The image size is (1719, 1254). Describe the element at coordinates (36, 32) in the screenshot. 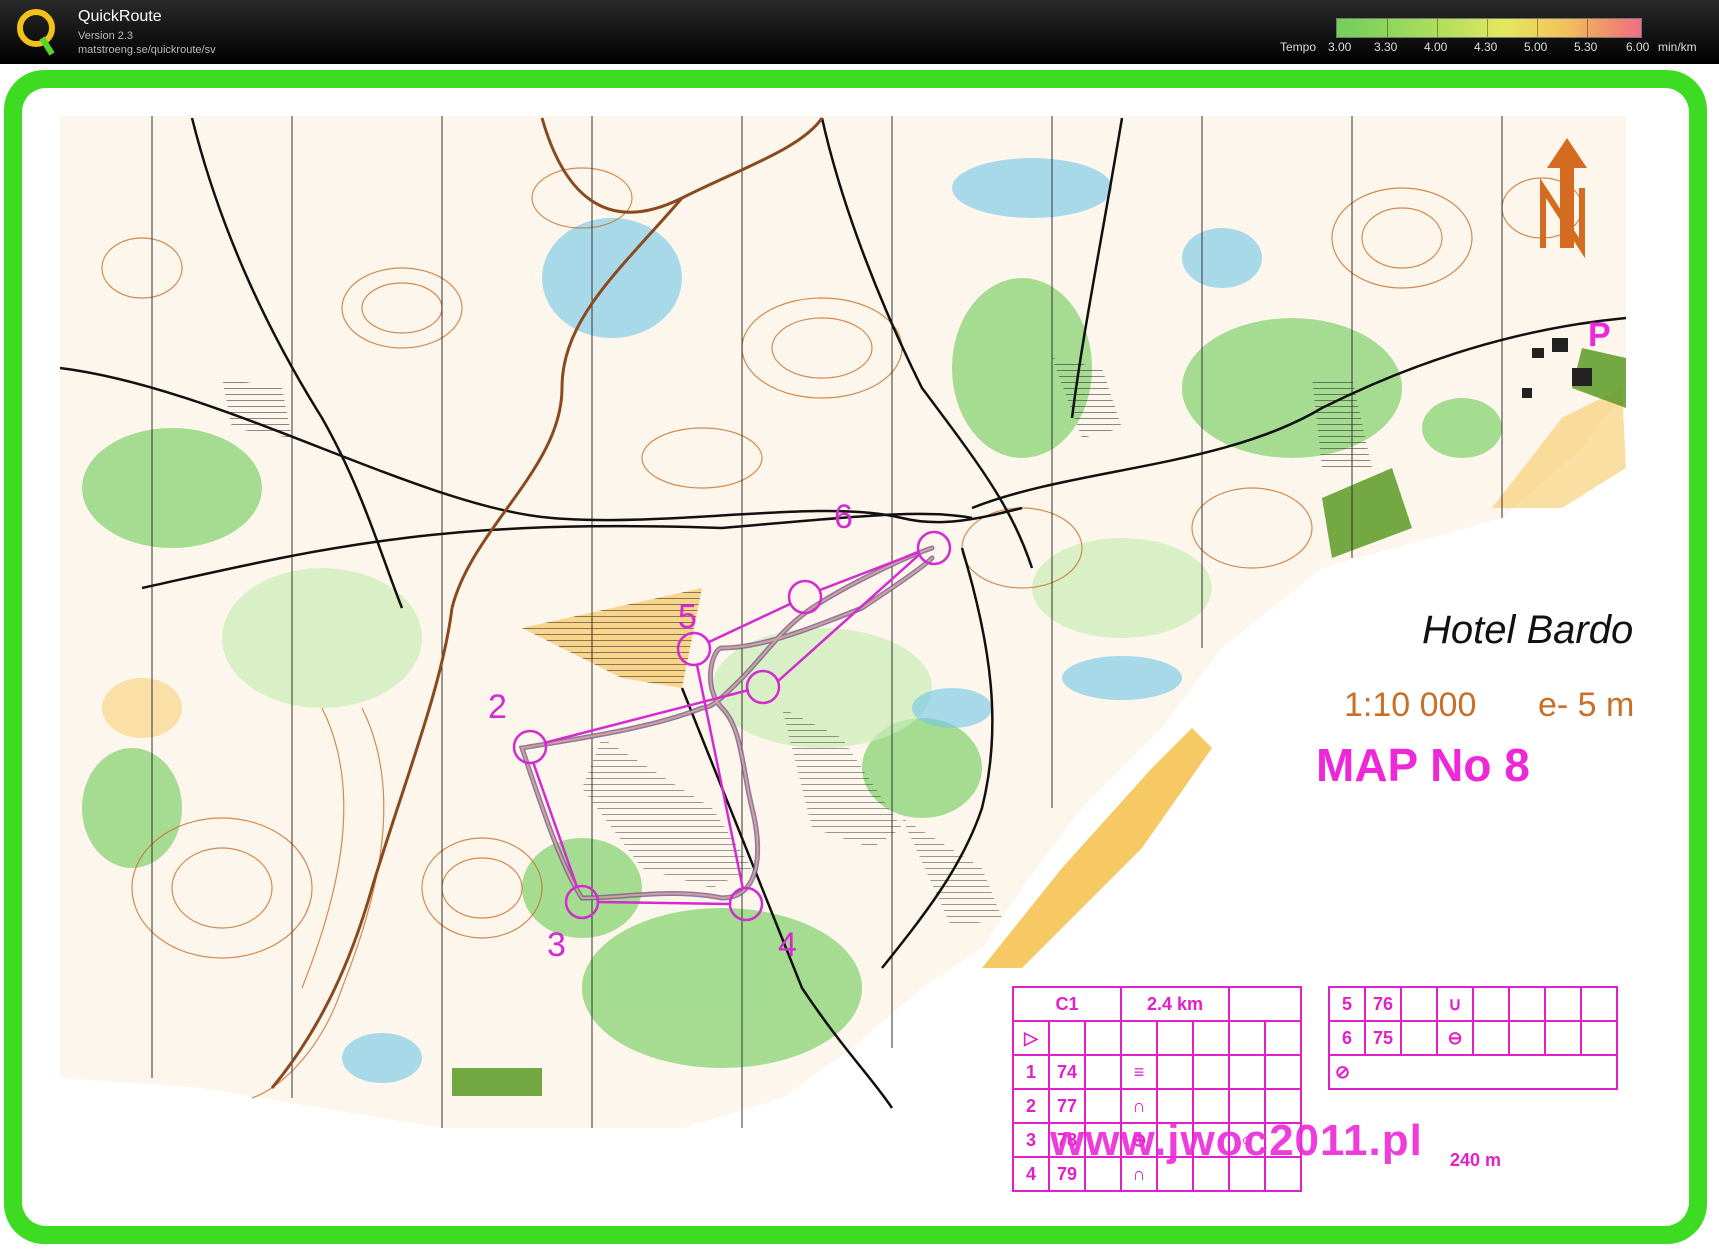

I see `quickroute-logo-icon` at that location.